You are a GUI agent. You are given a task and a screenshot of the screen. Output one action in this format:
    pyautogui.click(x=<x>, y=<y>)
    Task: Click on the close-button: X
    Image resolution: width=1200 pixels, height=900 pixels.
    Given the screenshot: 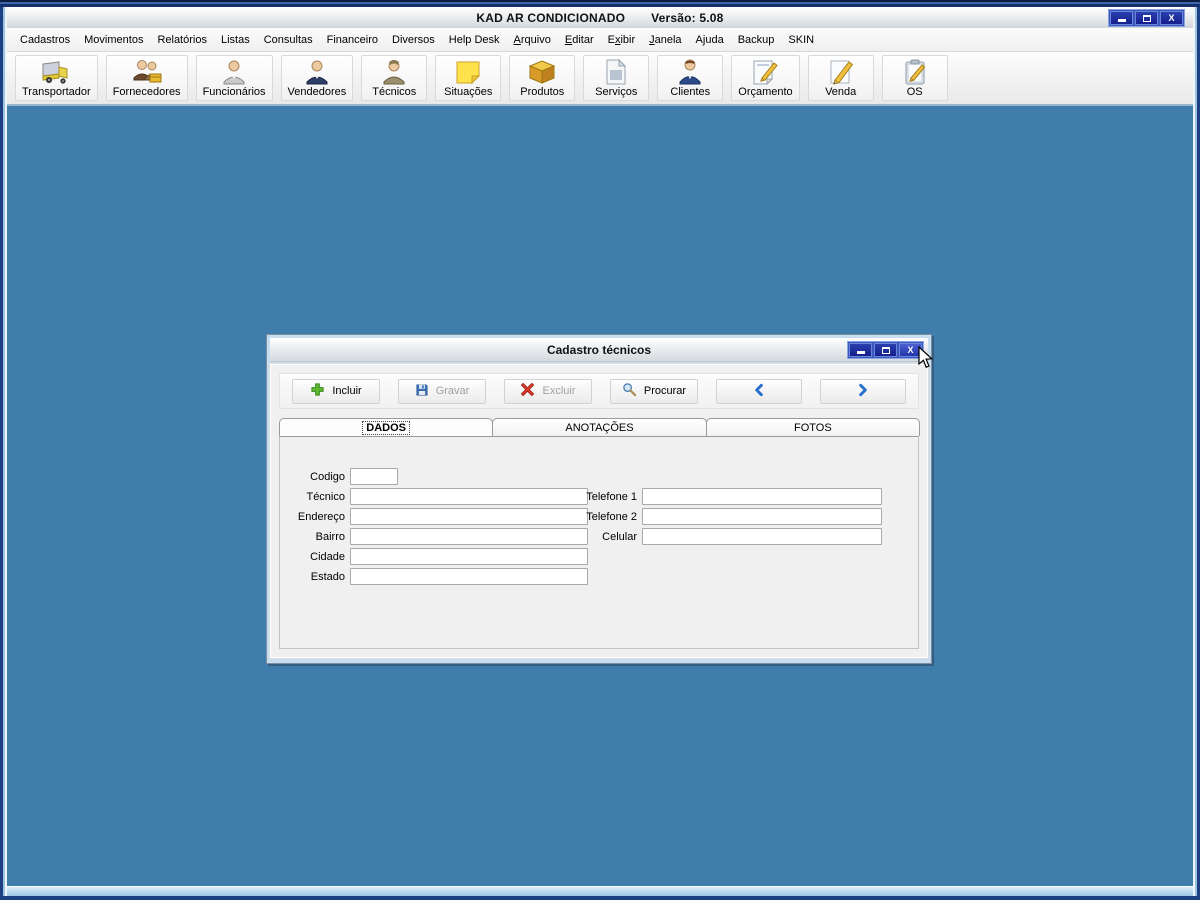 What is the action you would take?
    pyautogui.click(x=1171, y=18)
    